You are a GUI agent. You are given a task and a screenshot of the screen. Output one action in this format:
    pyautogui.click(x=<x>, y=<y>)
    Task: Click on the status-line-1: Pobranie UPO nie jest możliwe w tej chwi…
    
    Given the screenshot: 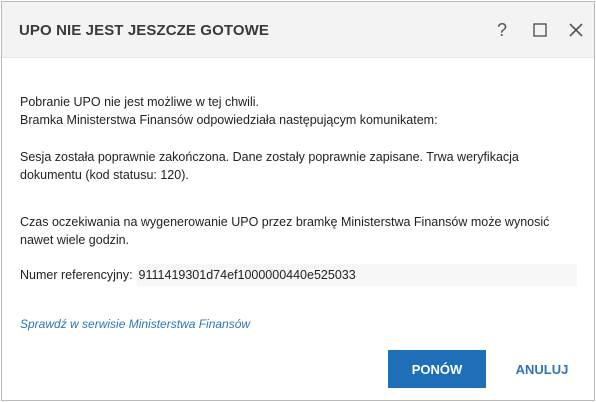 What is the action you would take?
    pyautogui.click(x=139, y=102)
    